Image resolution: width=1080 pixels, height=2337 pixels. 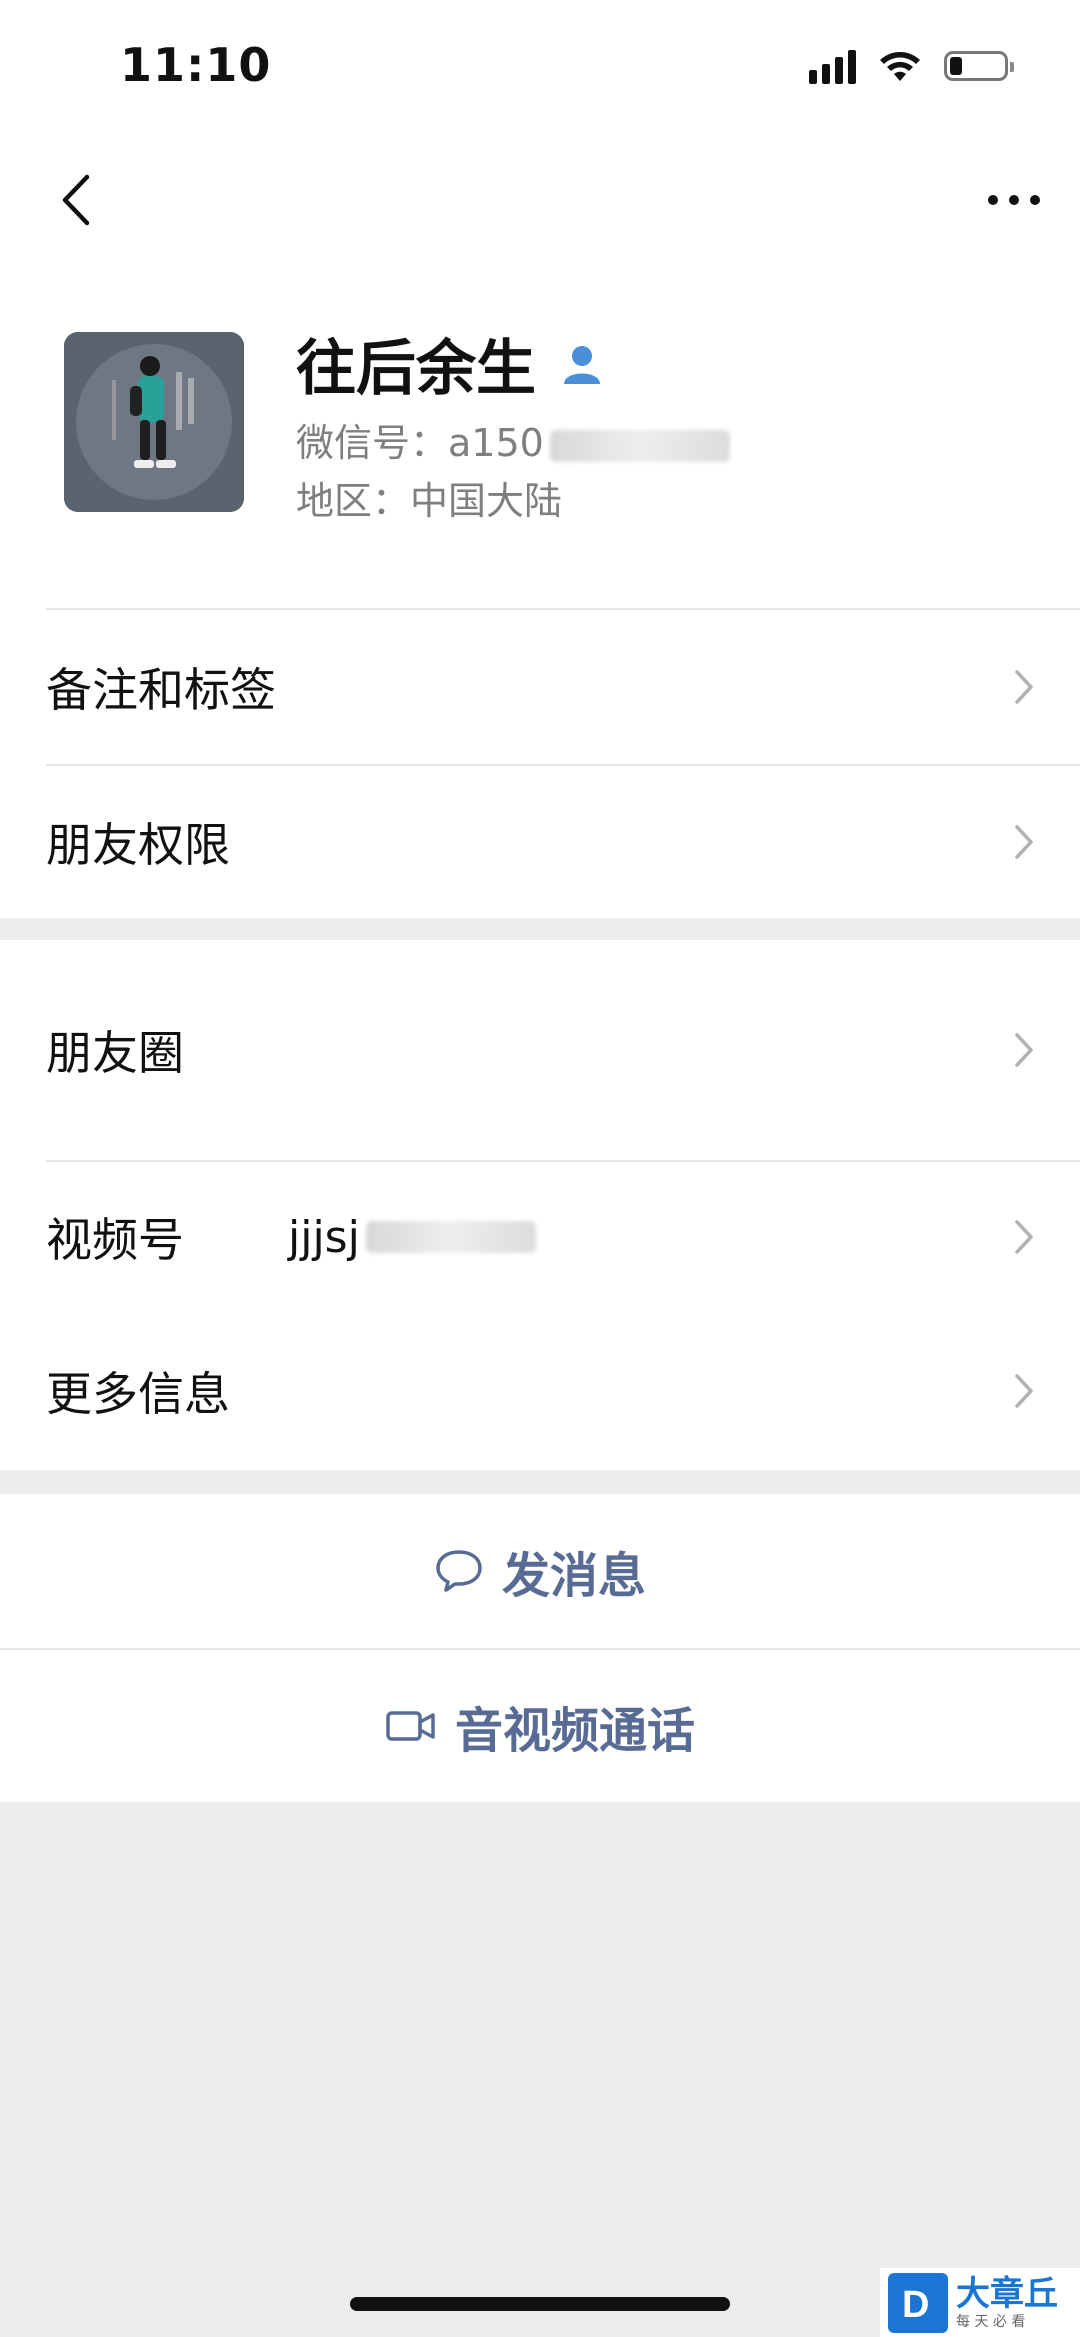 I want to click on wechat-id-value: a150, so click(x=496, y=443).